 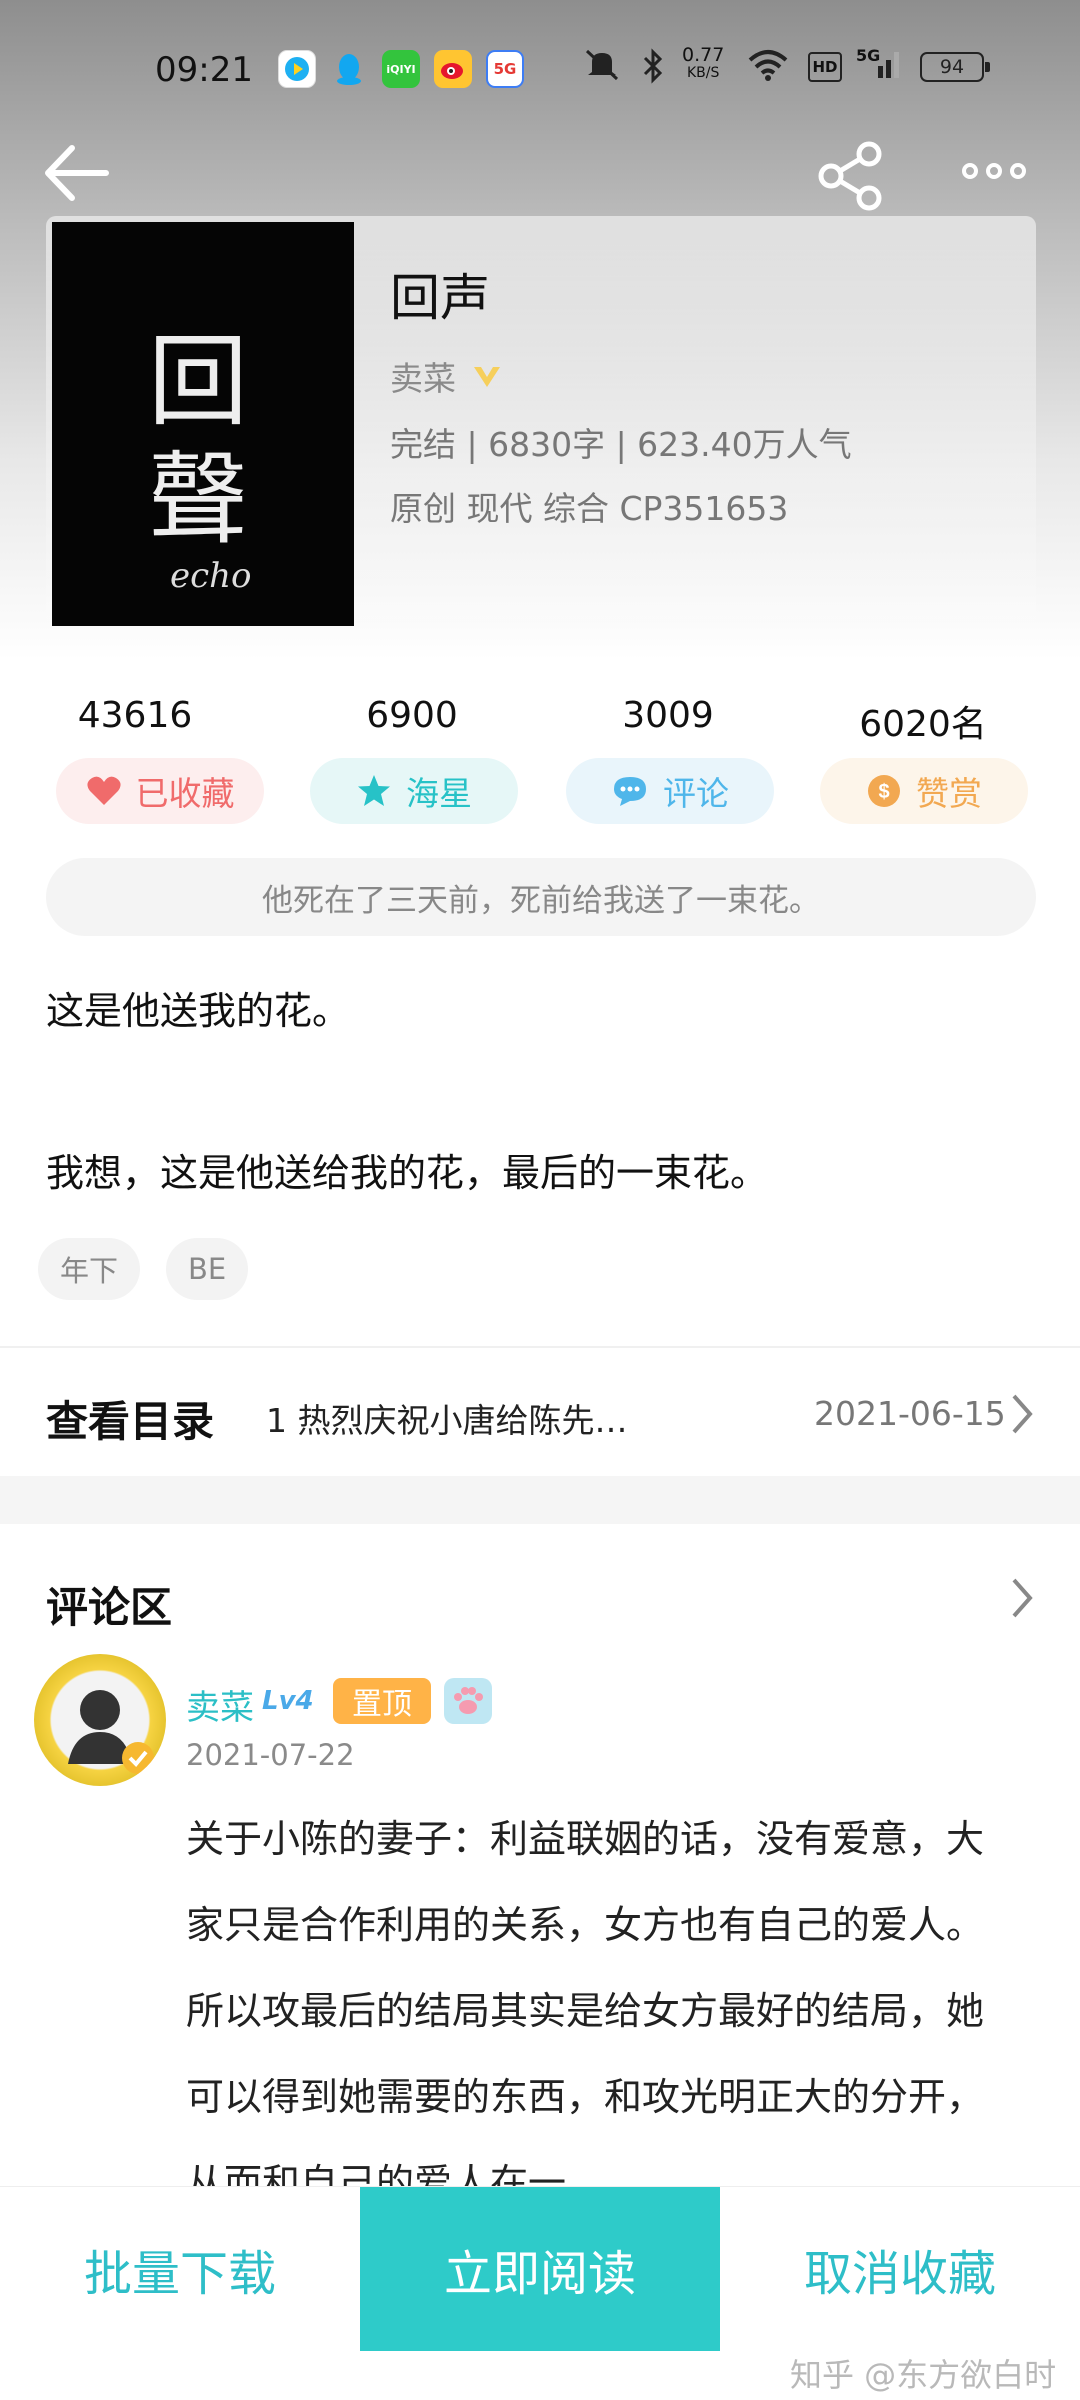 What do you see at coordinates (423, 376) in the screenshot?
I see `author-name: 卖菜` at bounding box center [423, 376].